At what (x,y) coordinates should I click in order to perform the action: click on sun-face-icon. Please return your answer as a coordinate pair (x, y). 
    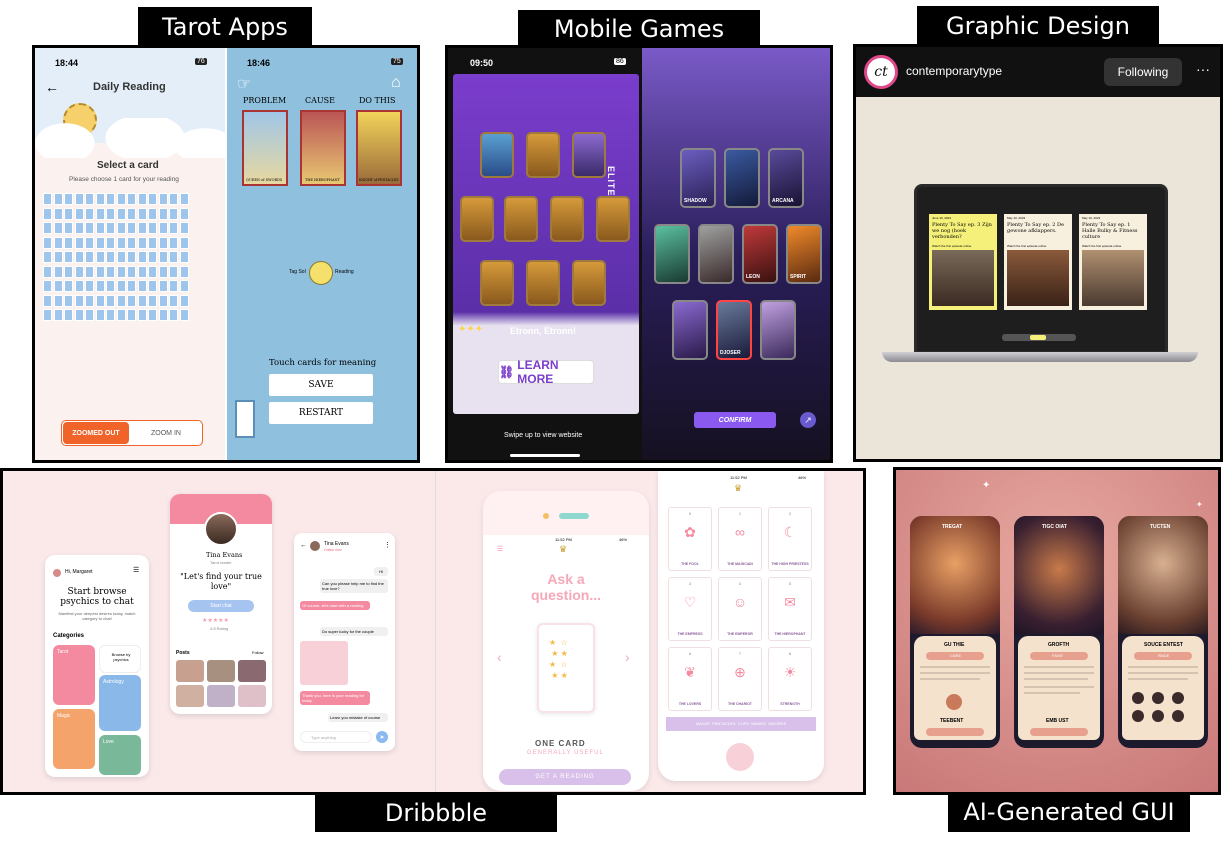
    Looking at the image, I should click on (321, 273).